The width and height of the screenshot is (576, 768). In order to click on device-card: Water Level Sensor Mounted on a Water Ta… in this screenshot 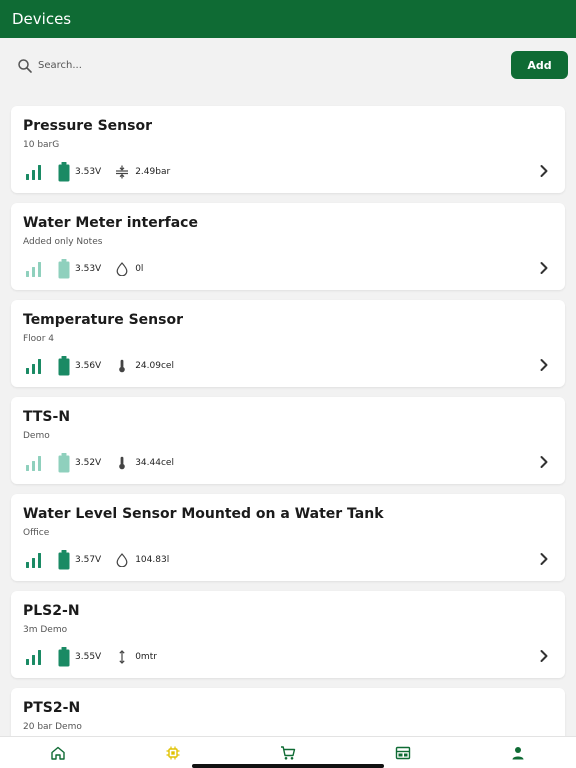, I will do `click(288, 537)`.